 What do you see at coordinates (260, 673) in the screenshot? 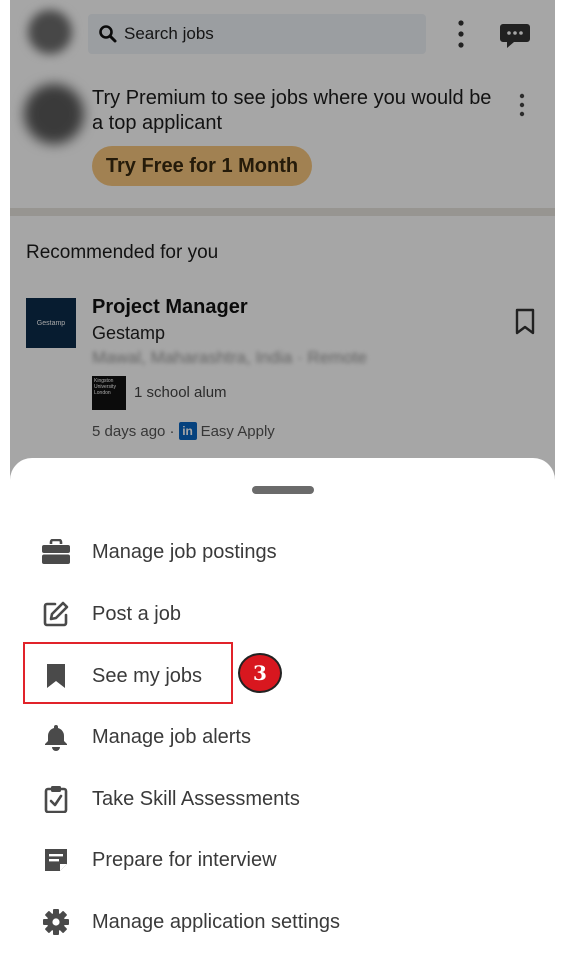
I see `step-number-badge: 3` at bounding box center [260, 673].